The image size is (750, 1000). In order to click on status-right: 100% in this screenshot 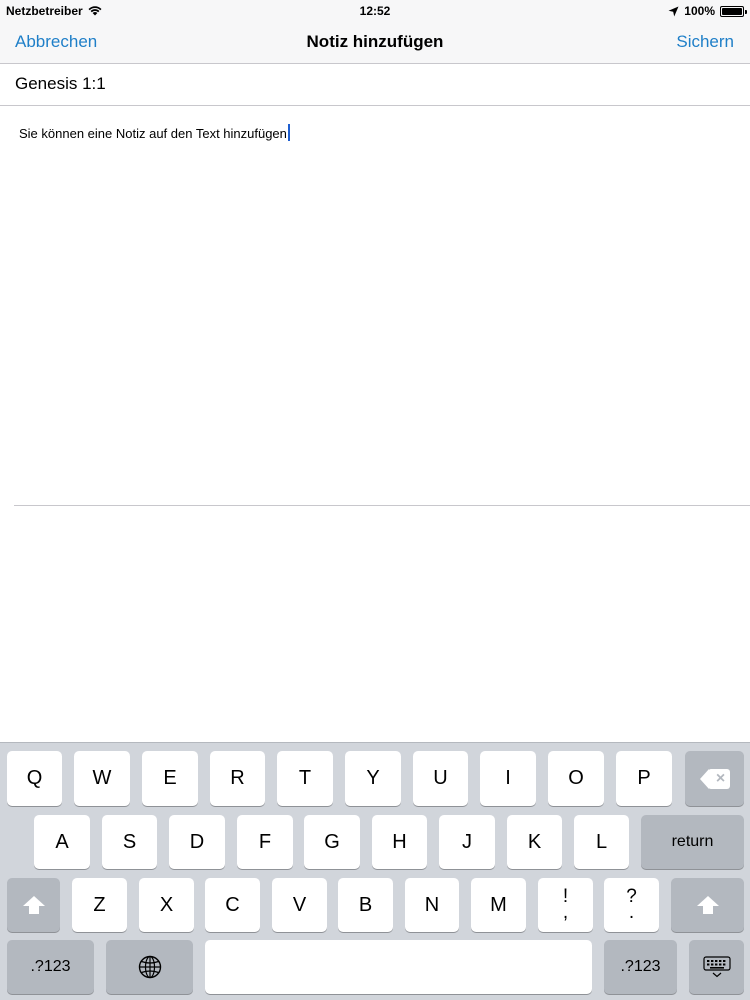, I will do `click(707, 11)`.